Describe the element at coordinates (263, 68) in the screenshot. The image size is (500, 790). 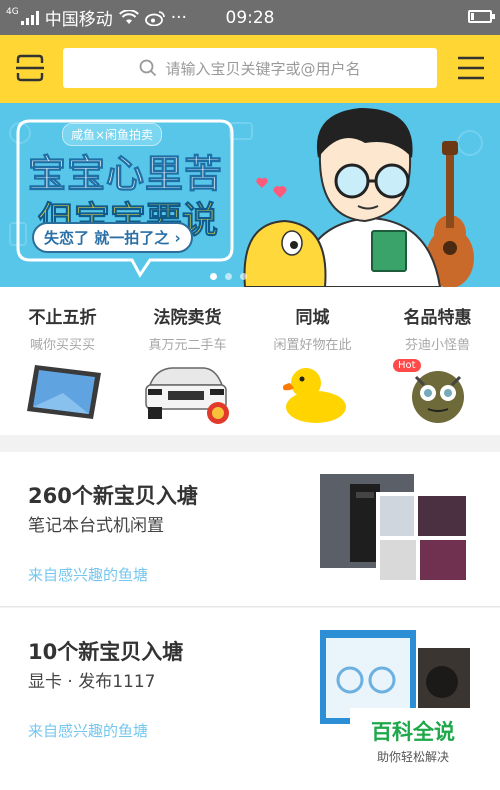
I see `search-placeholder: 请输入宝贝关键字或@用户名` at that location.